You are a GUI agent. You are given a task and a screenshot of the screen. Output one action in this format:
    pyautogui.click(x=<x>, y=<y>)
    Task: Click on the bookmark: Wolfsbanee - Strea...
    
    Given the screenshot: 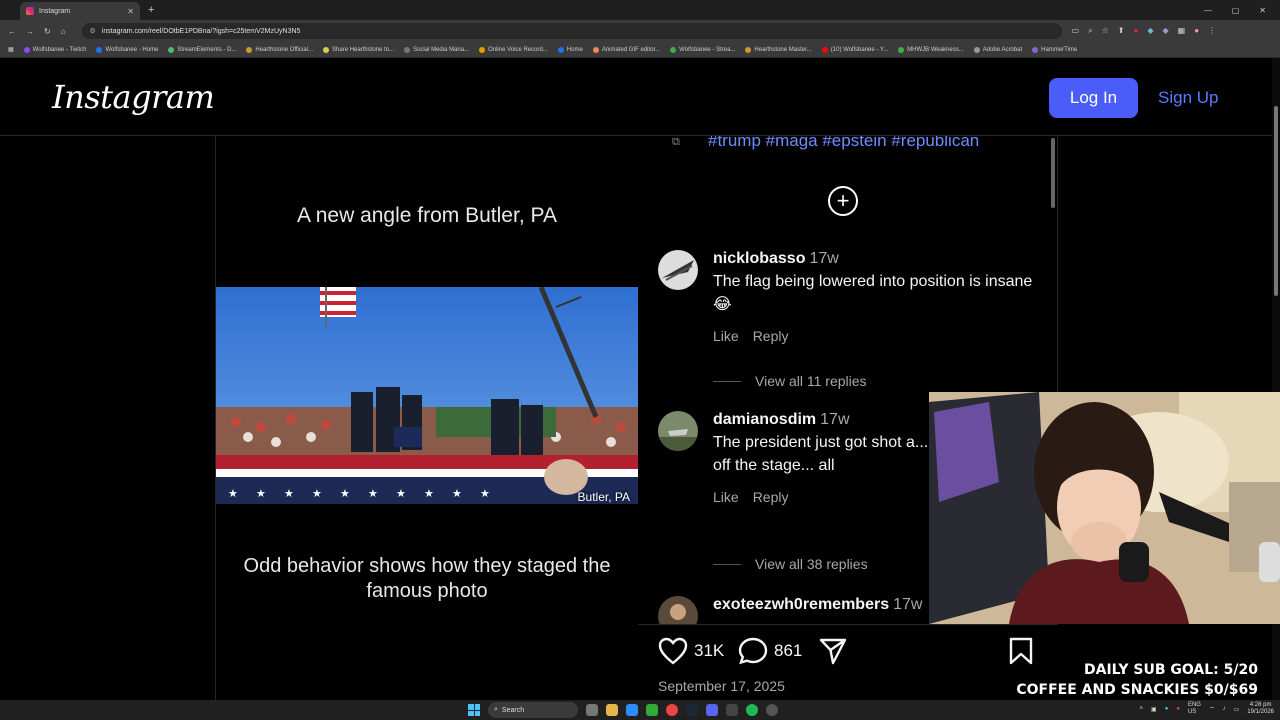 What is the action you would take?
    pyautogui.click(x=702, y=49)
    